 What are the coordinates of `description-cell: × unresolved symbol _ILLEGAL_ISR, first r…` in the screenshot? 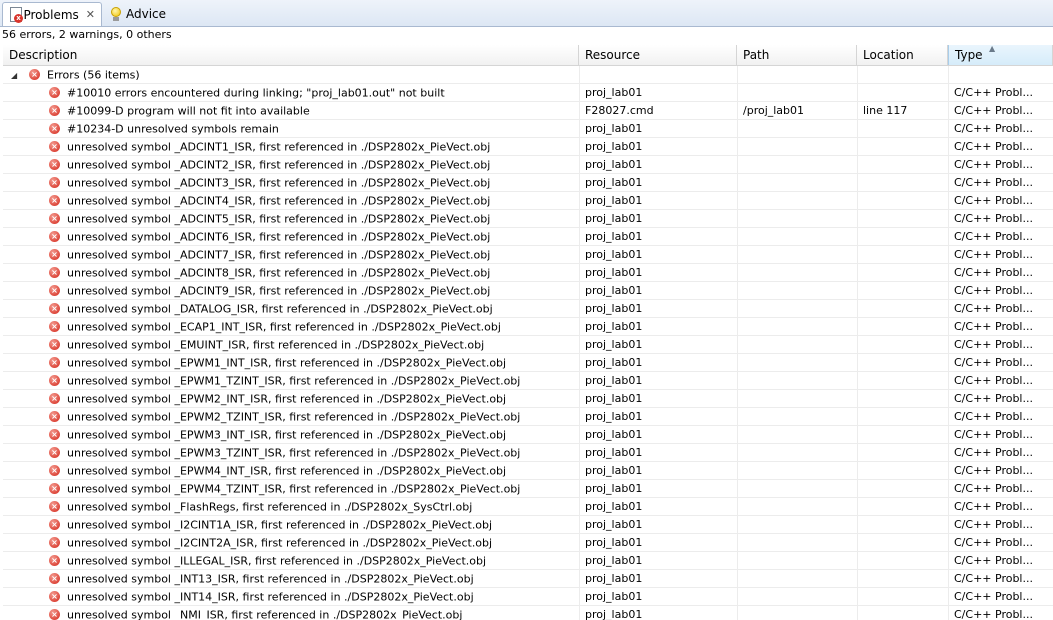 It's located at (291, 561).